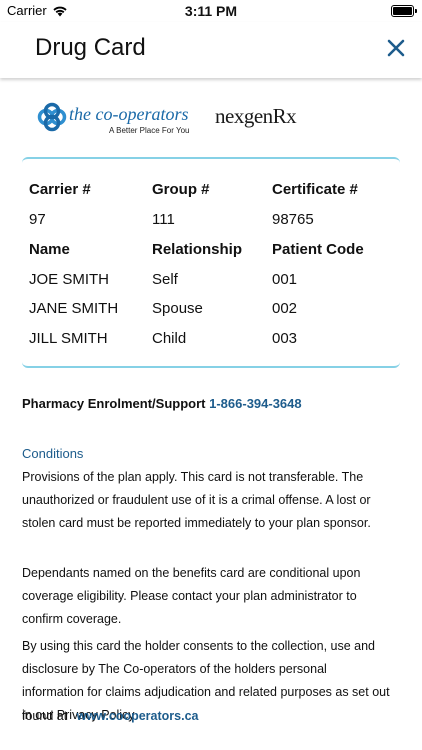 The width and height of the screenshot is (422, 750). What do you see at coordinates (285, 308) in the screenshot?
I see `member-code: 002` at bounding box center [285, 308].